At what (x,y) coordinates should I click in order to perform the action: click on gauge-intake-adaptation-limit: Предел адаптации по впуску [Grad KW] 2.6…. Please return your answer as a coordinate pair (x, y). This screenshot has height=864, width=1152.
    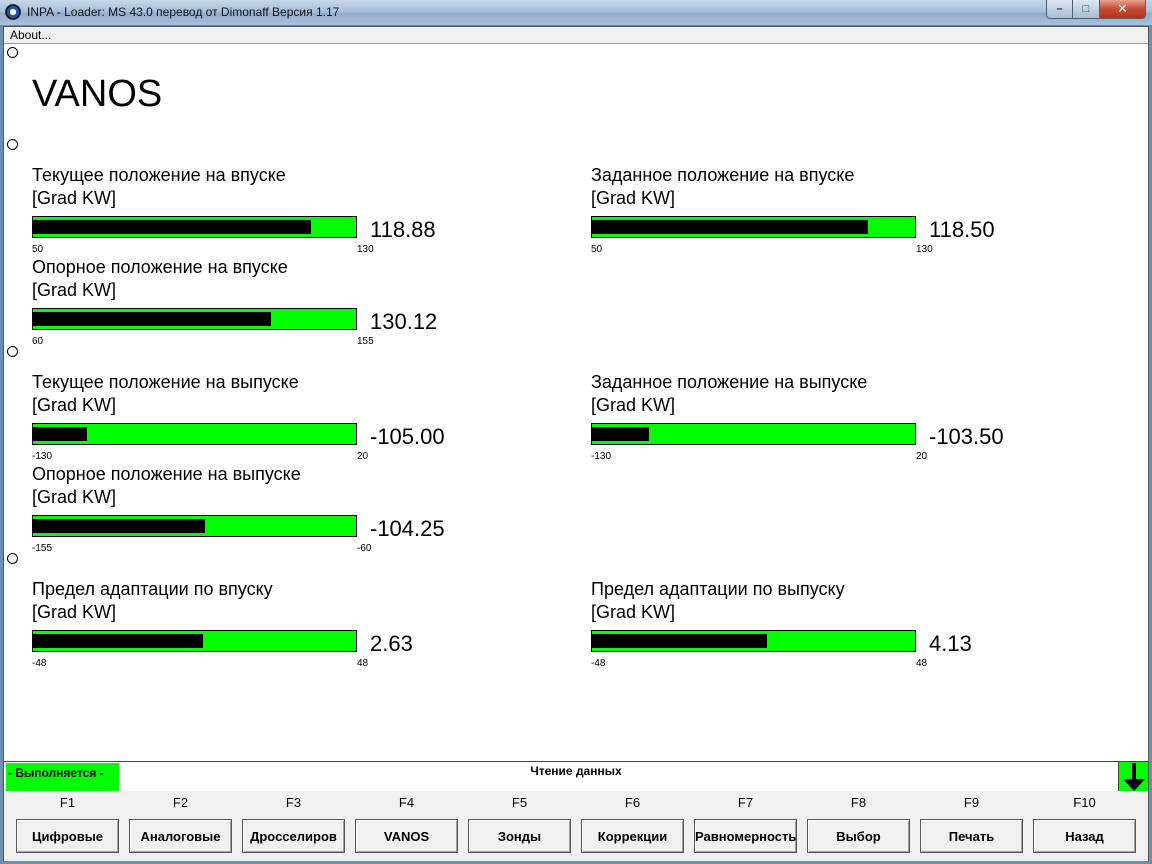
    Looking at the image, I should click on (252, 626).